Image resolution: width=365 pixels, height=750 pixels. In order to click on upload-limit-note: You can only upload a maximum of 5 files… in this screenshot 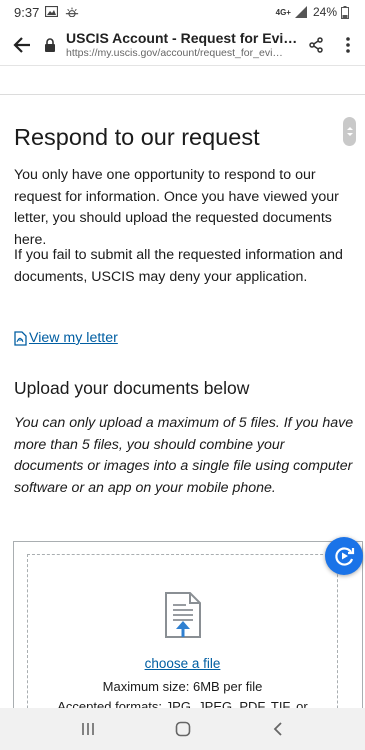, I will do `click(184, 455)`.